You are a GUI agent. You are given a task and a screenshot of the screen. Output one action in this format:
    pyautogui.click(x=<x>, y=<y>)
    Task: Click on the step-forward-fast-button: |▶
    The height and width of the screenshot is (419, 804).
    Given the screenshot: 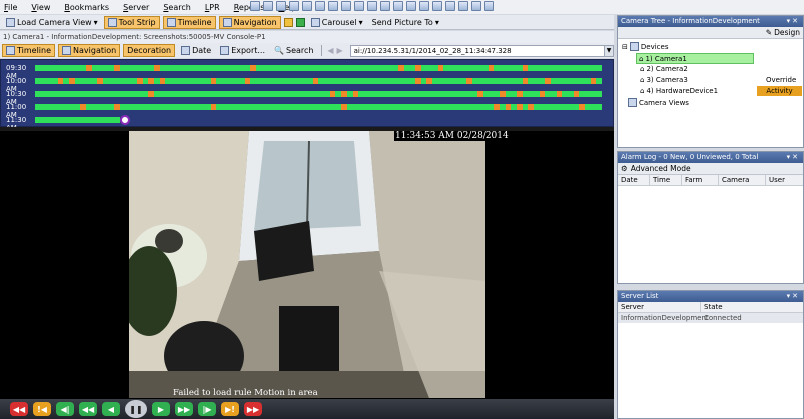 What is the action you would take?
    pyautogui.click(x=207, y=409)
    